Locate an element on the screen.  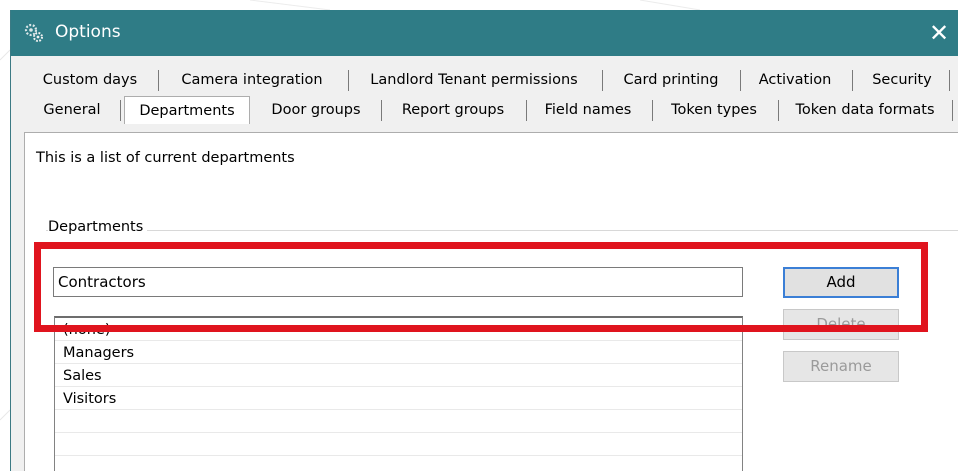
department-name-input: Contractors is located at coordinates (398, 282).